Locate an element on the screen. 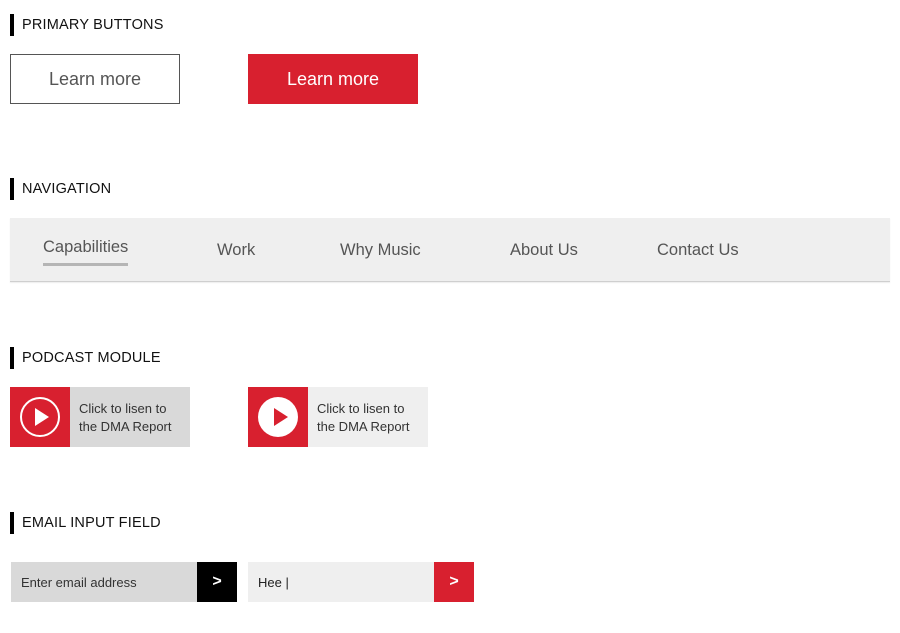 This screenshot has width=900, height=633. nav-item-about-us: About Us is located at coordinates (544, 250).